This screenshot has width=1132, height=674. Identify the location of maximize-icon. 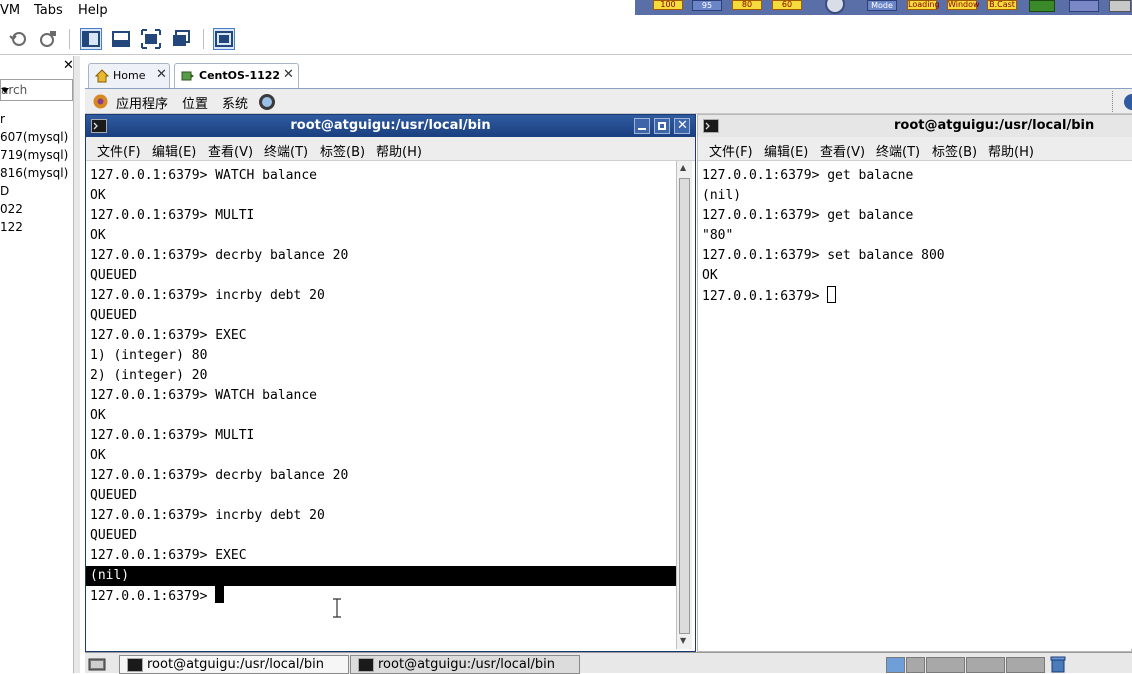
(662, 126).